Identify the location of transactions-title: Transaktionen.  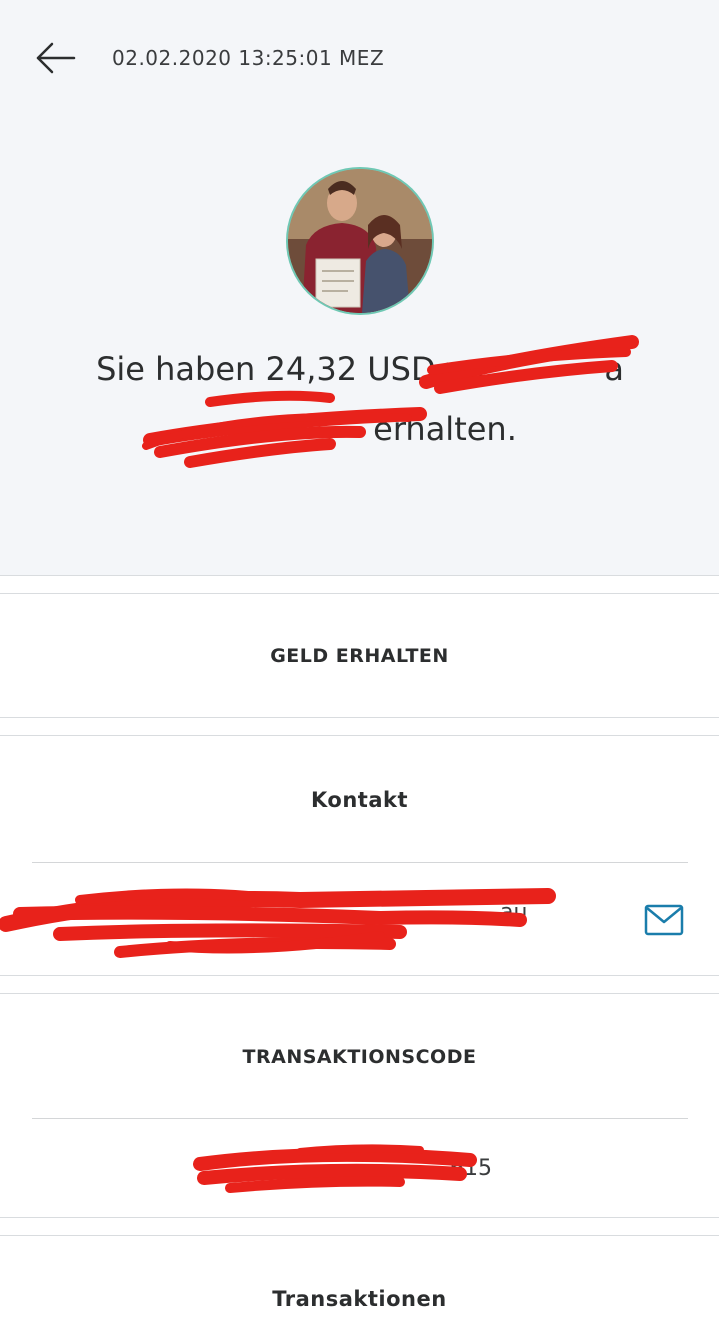
(359, 1299).